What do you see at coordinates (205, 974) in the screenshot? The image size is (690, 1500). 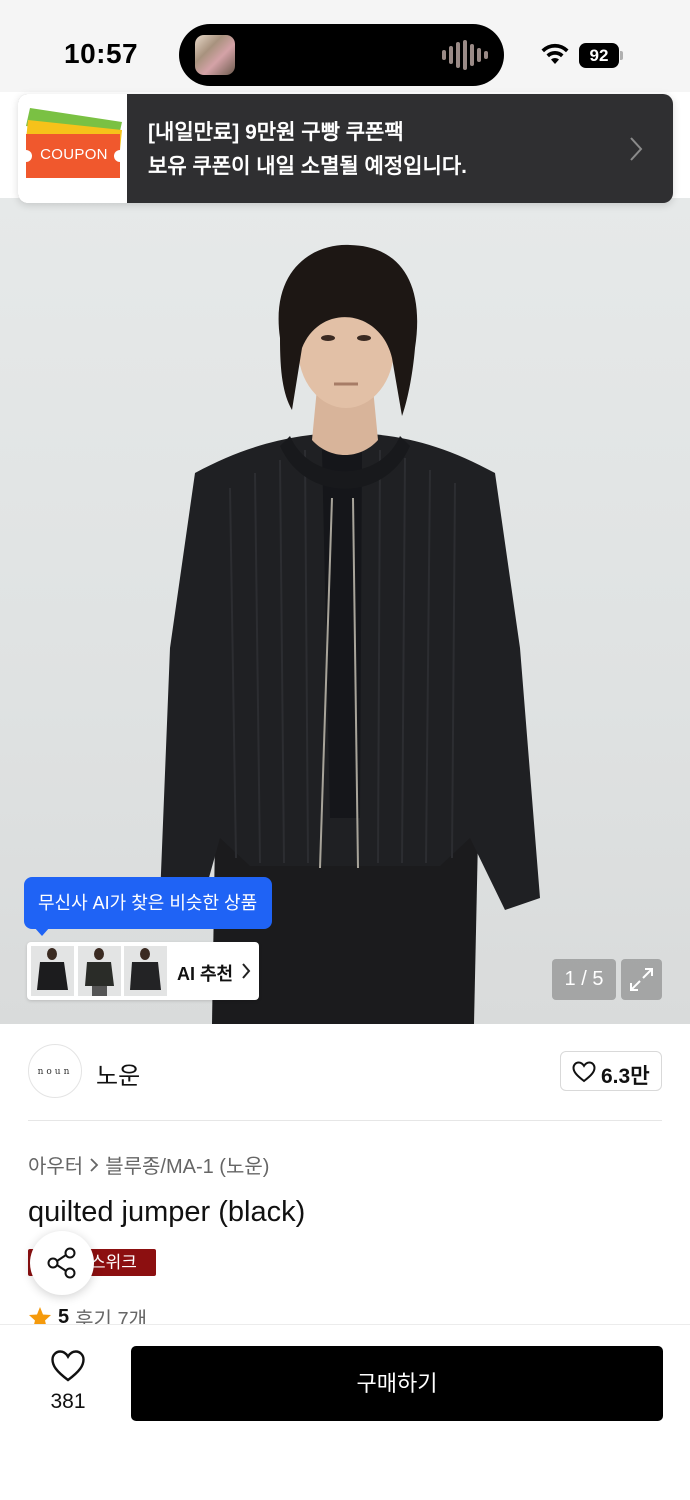 I see `ai-recommend-label: AI 추천` at bounding box center [205, 974].